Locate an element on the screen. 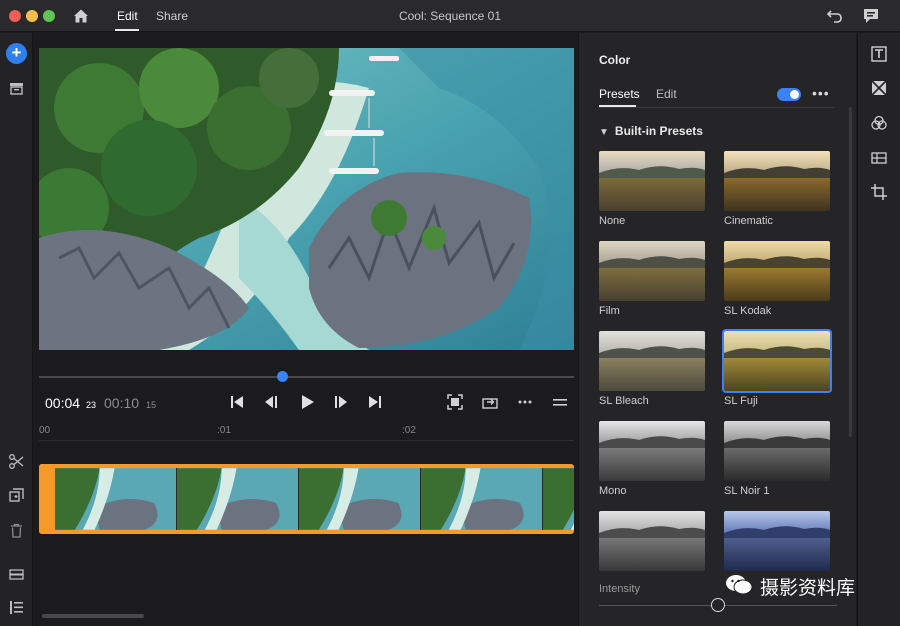 This screenshot has height=626, width=900. list-icon is located at coordinates (16, 607).